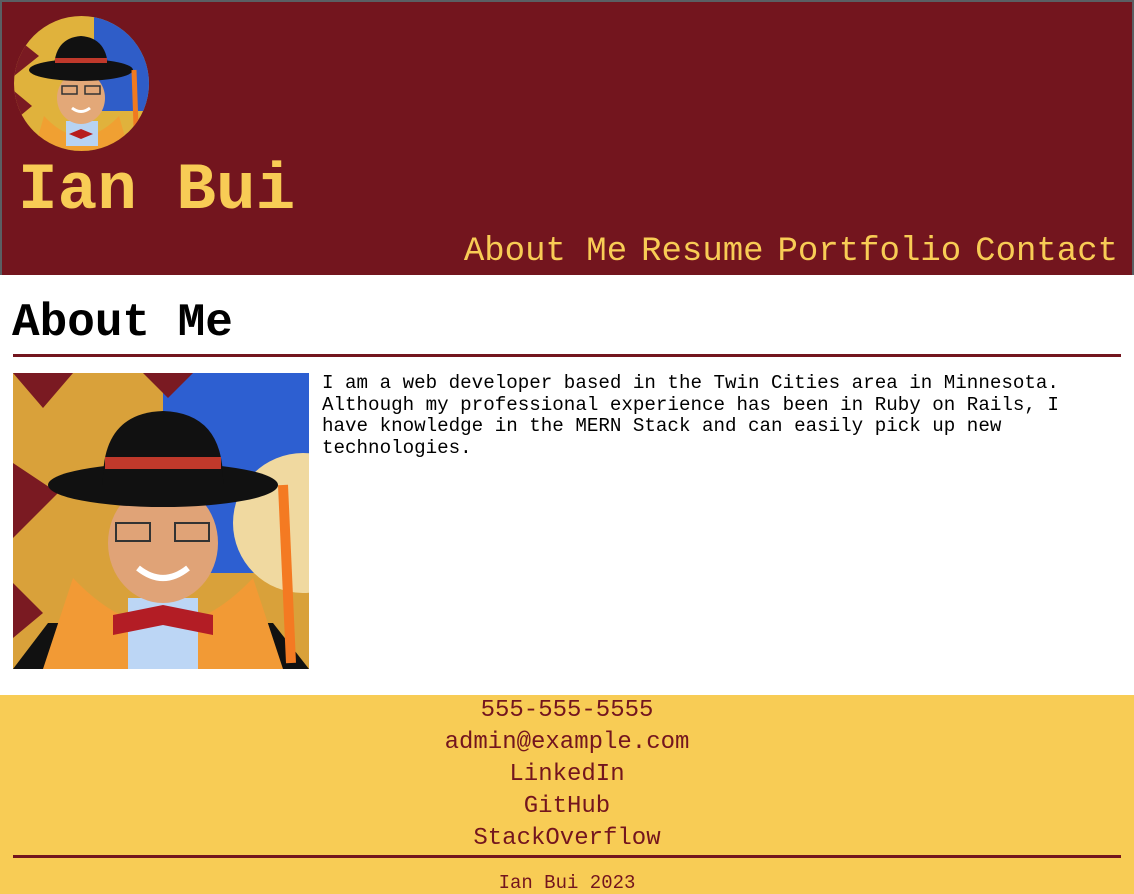 This screenshot has width=1134, height=894. What do you see at coordinates (566, 839) in the screenshot?
I see `stackoverflow-link: StackOverflow` at bounding box center [566, 839].